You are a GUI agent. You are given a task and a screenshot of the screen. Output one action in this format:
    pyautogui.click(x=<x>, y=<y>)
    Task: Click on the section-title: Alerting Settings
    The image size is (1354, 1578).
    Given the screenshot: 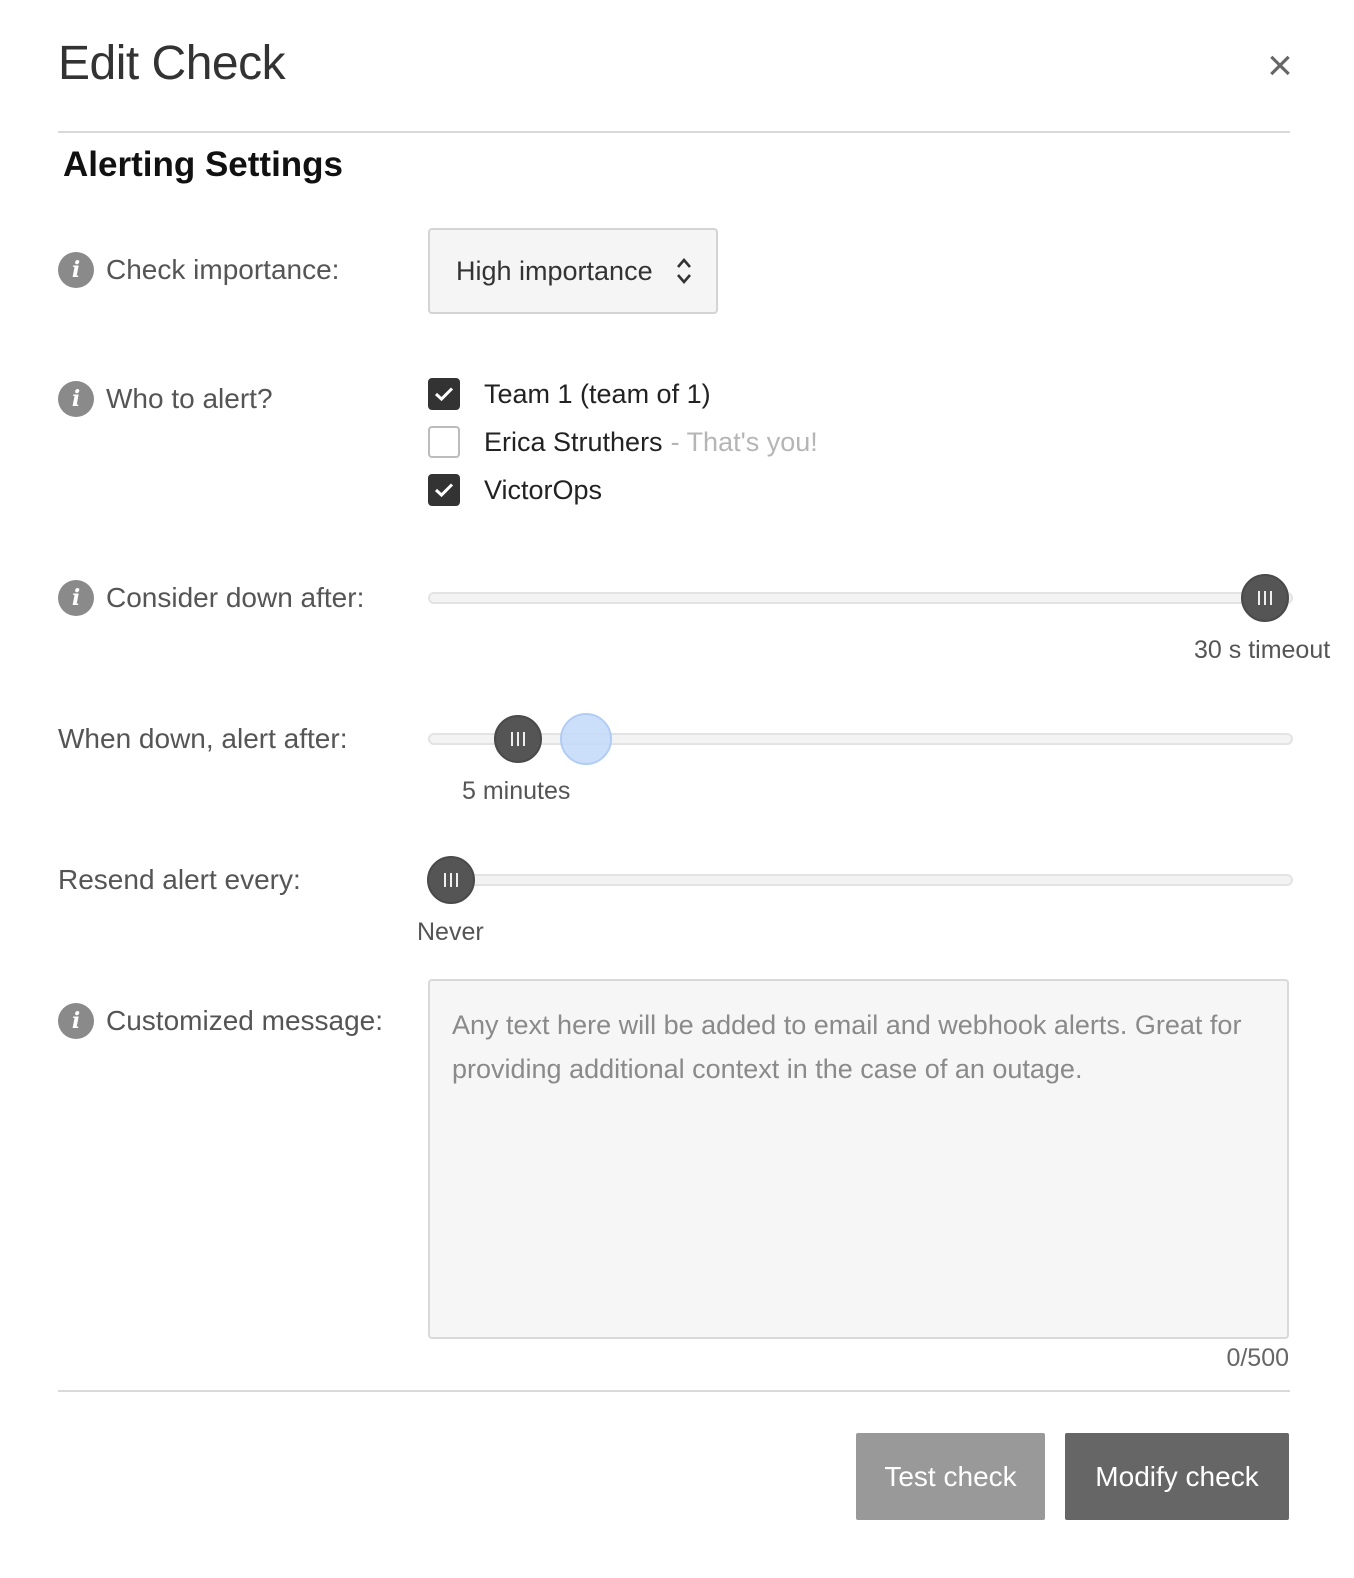 What is the action you would take?
    pyautogui.click(x=203, y=164)
    